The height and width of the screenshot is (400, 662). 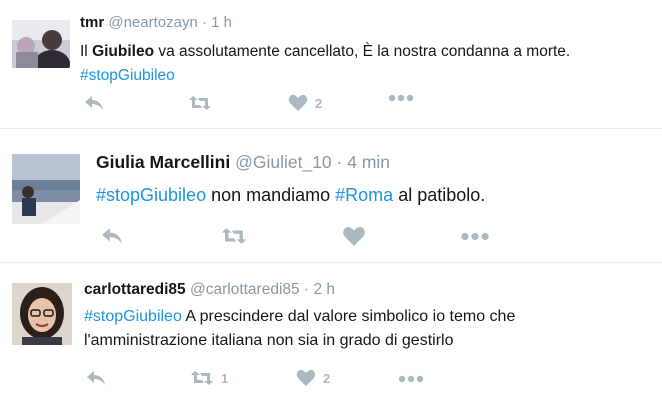 What do you see at coordinates (135, 289) in the screenshot?
I see `user-name: carlottaredi85` at bounding box center [135, 289].